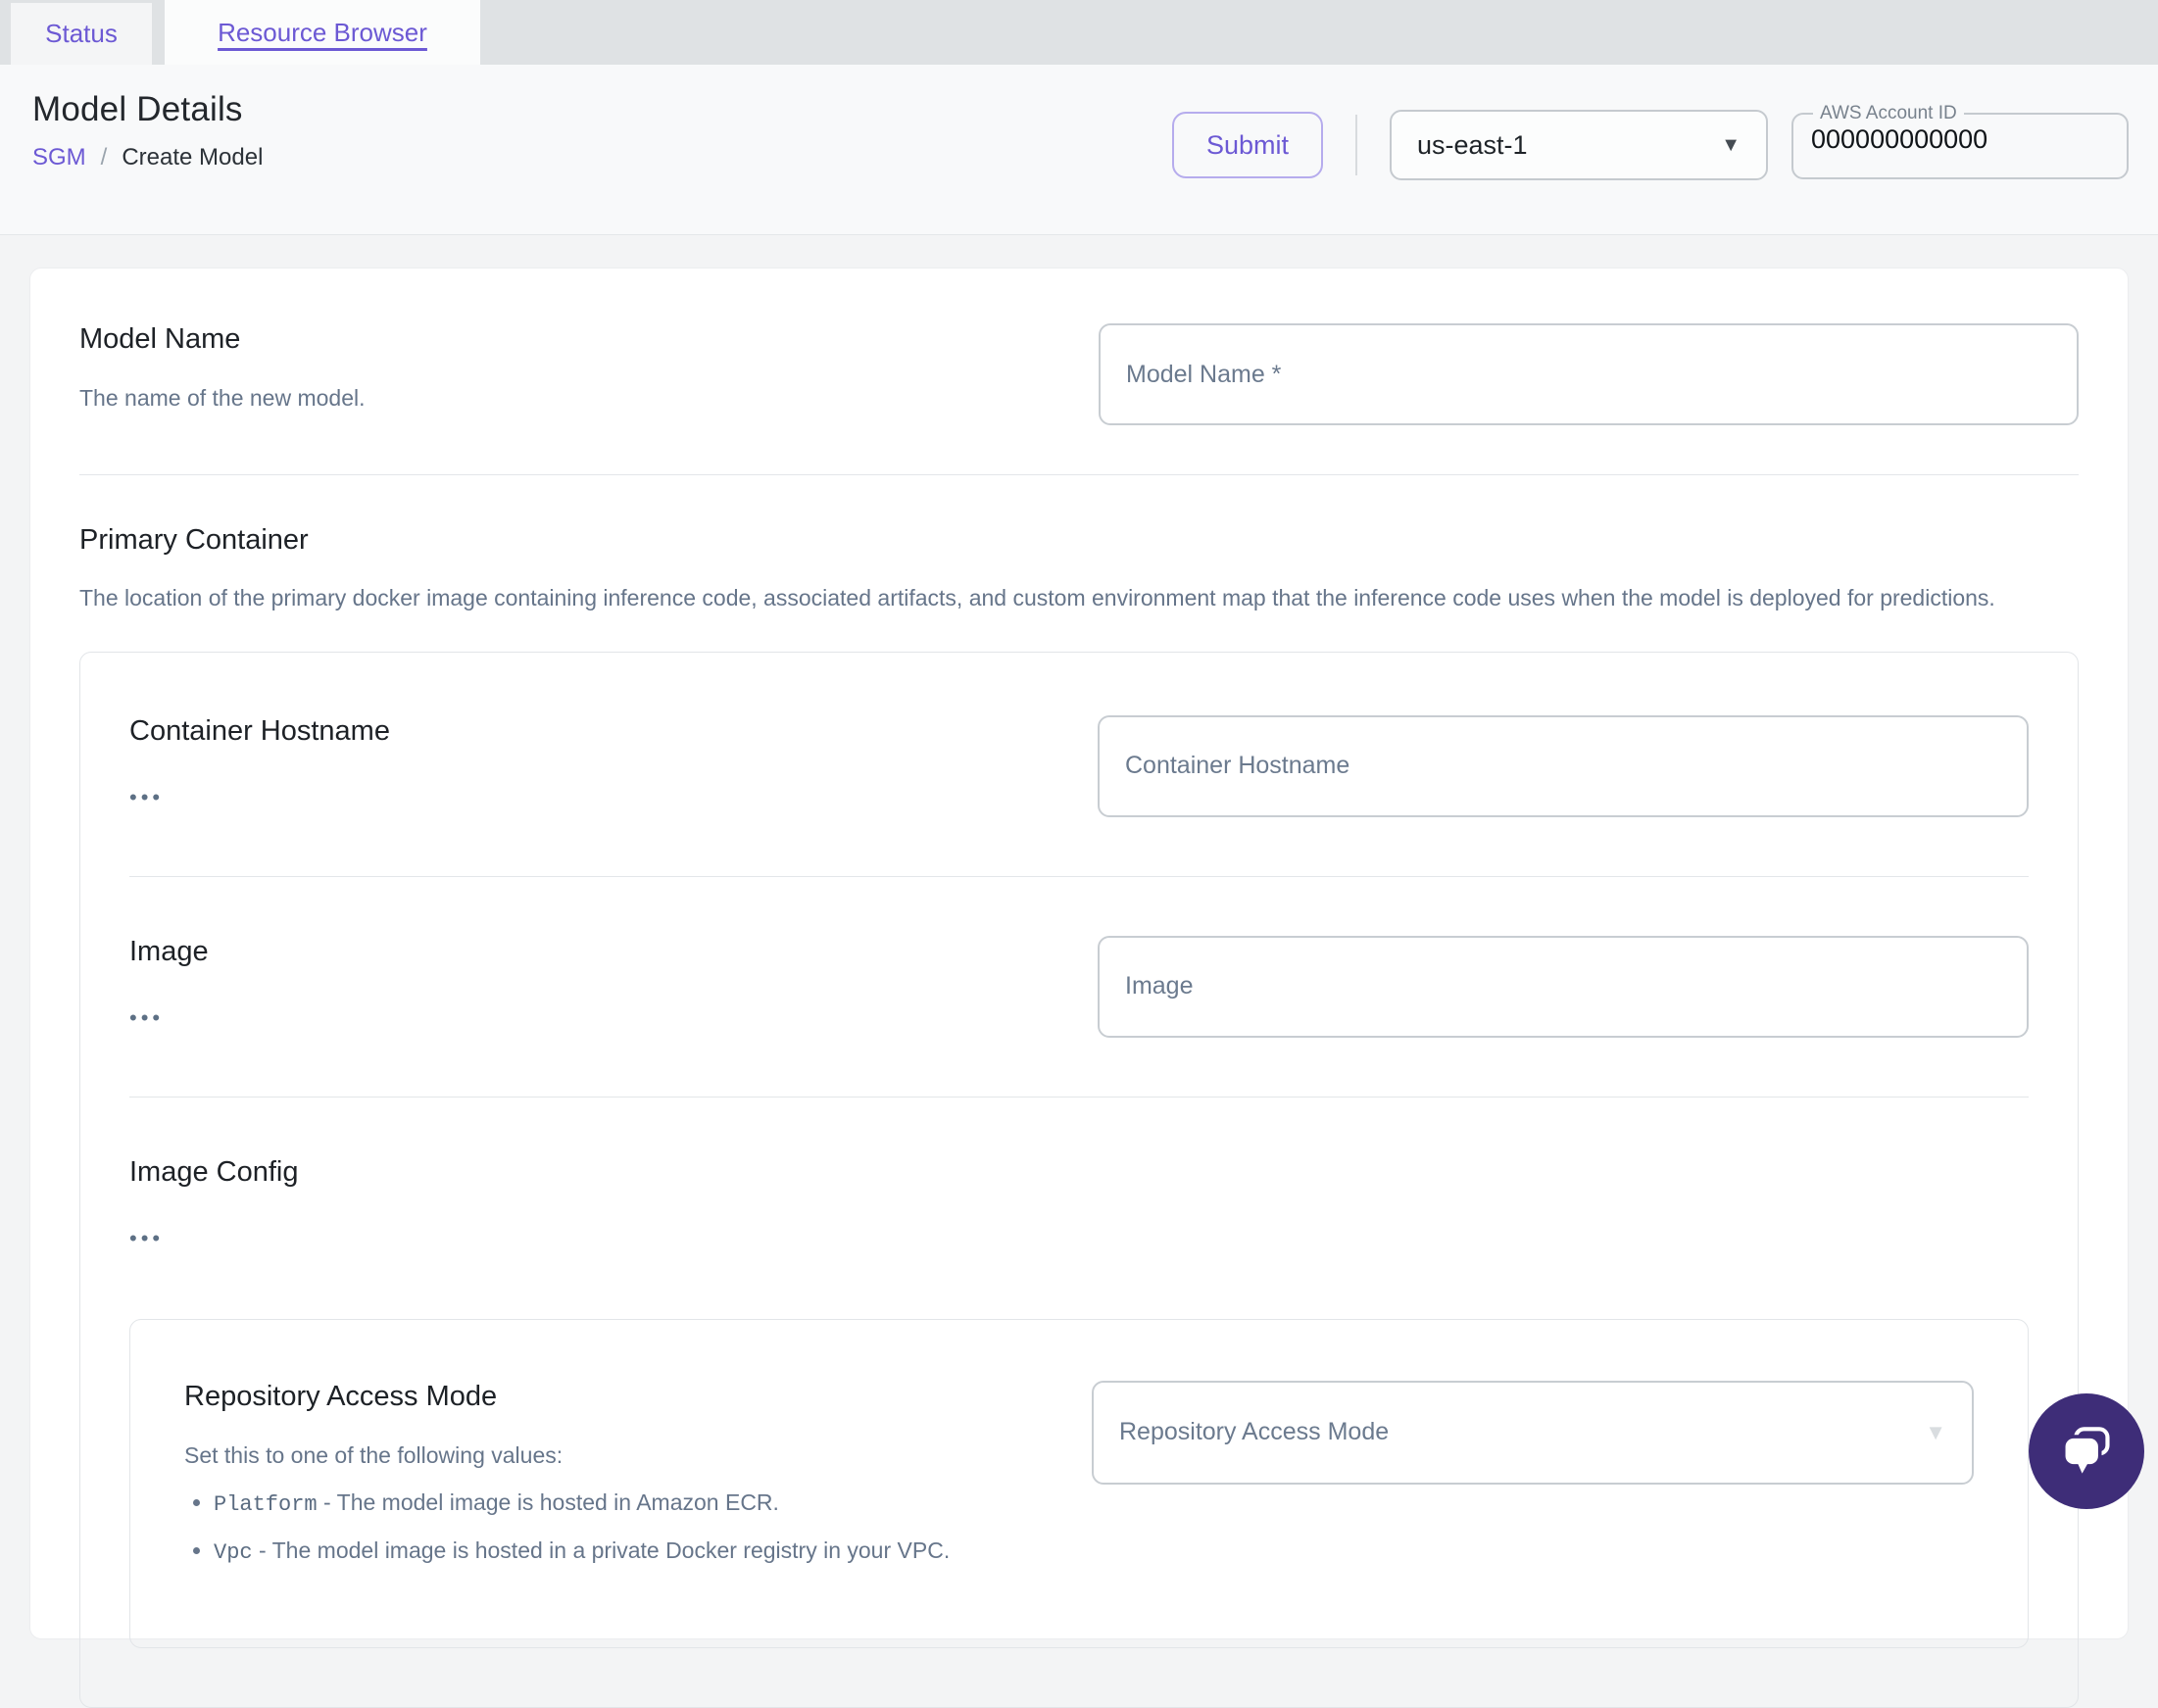  Describe the element at coordinates (260, 762) in the screenshot. I see `container-hostname-info: Container Hostname •••` at that location.